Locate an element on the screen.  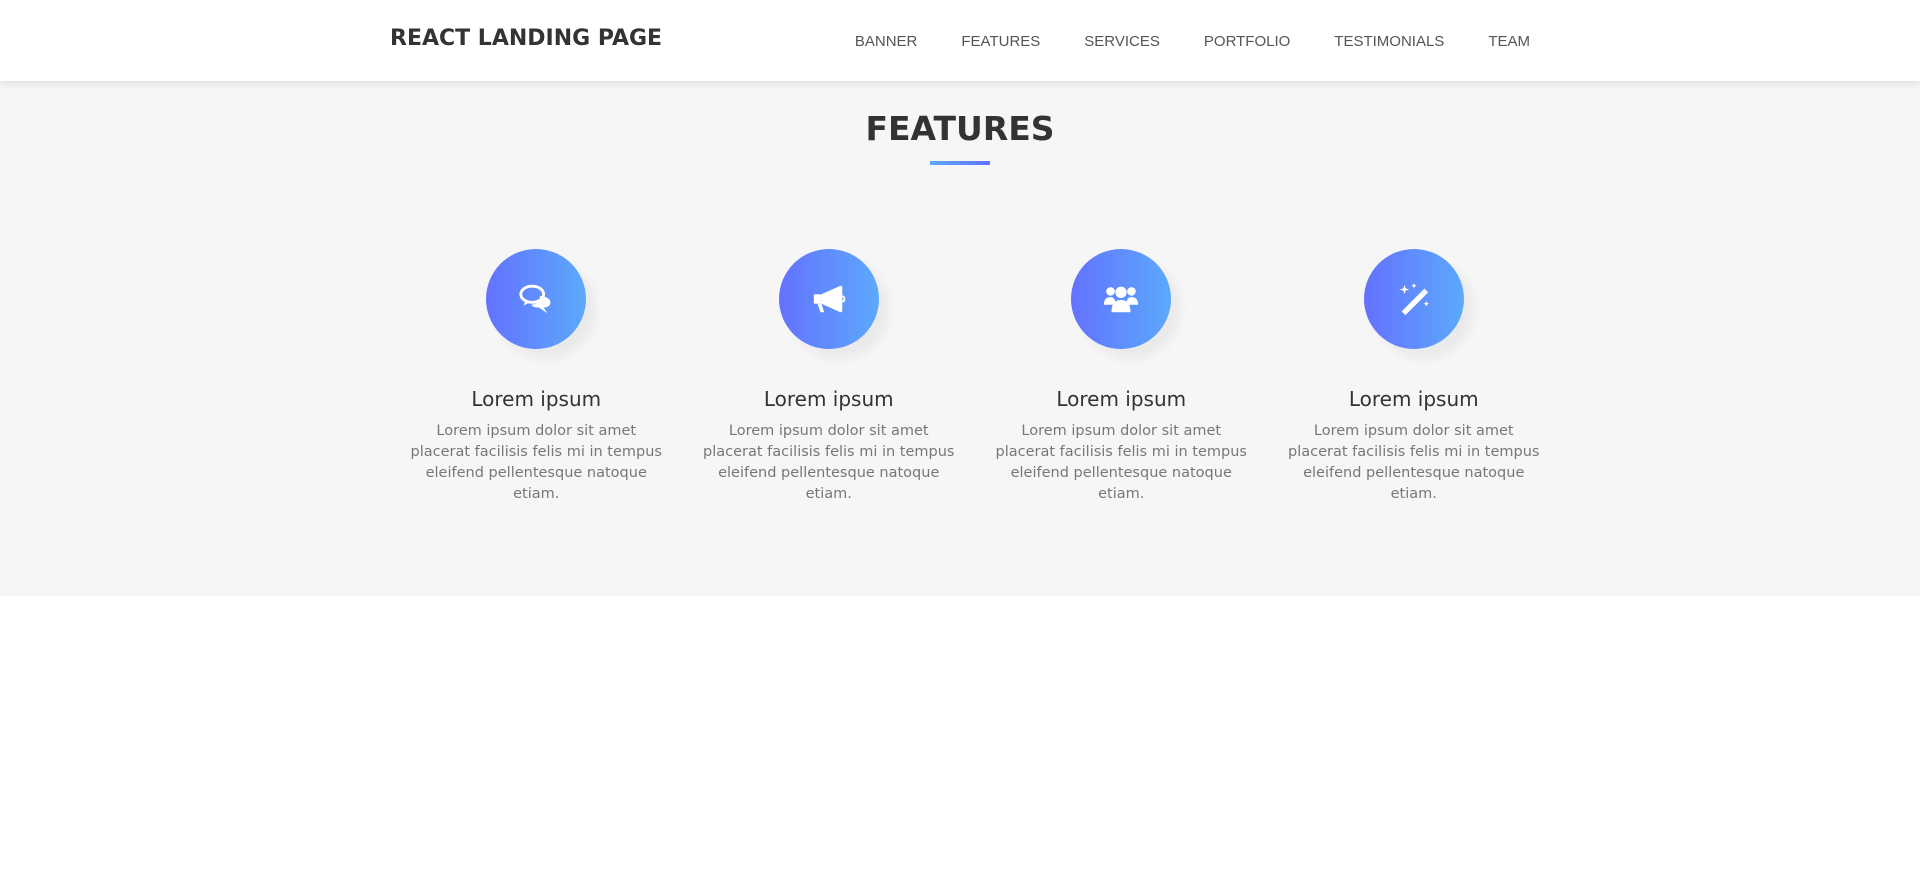
section-title: FEATURES is located at coordinates (960, 128).